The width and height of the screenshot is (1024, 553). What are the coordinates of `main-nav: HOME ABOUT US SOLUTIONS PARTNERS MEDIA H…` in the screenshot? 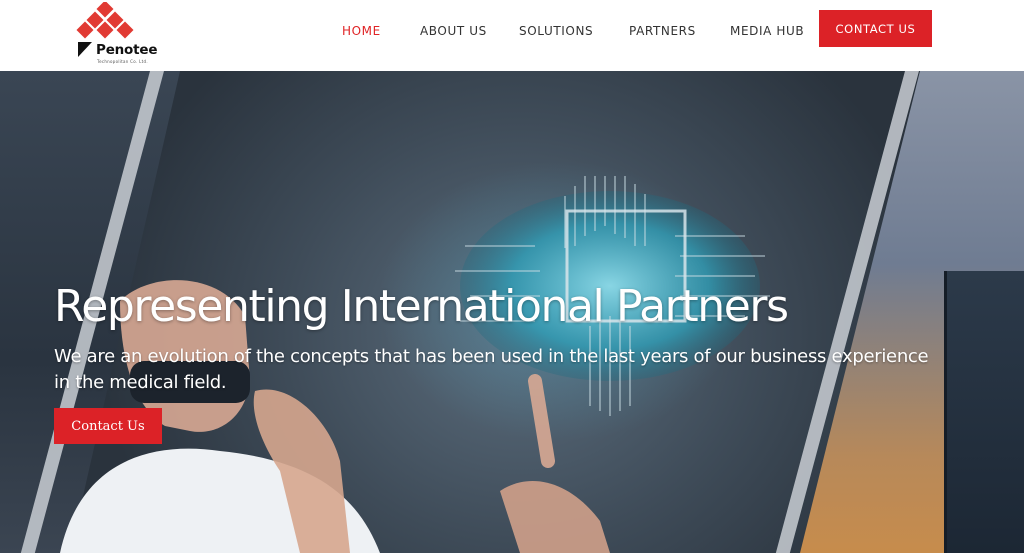 It's located at (512, 35).